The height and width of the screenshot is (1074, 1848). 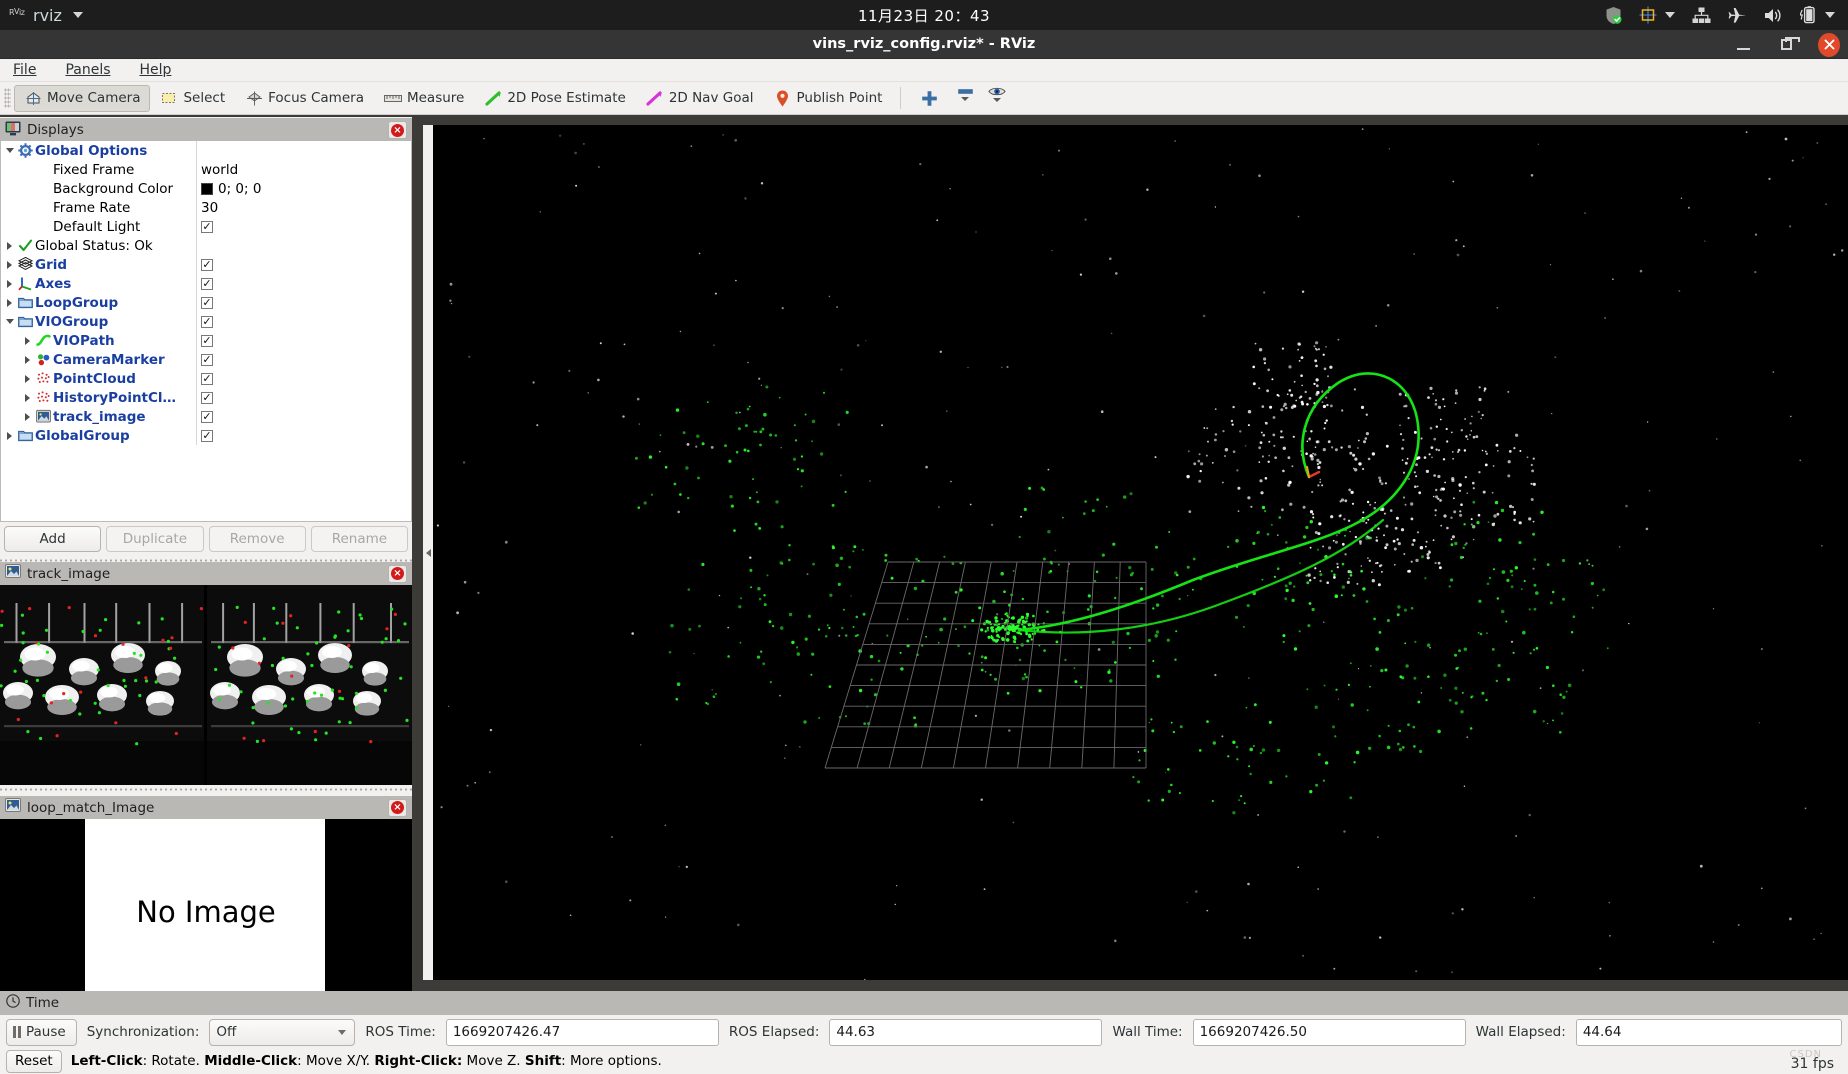 I want to click on displays-tree-row: GlobalGroup ✓, so click(x=206, y=435).